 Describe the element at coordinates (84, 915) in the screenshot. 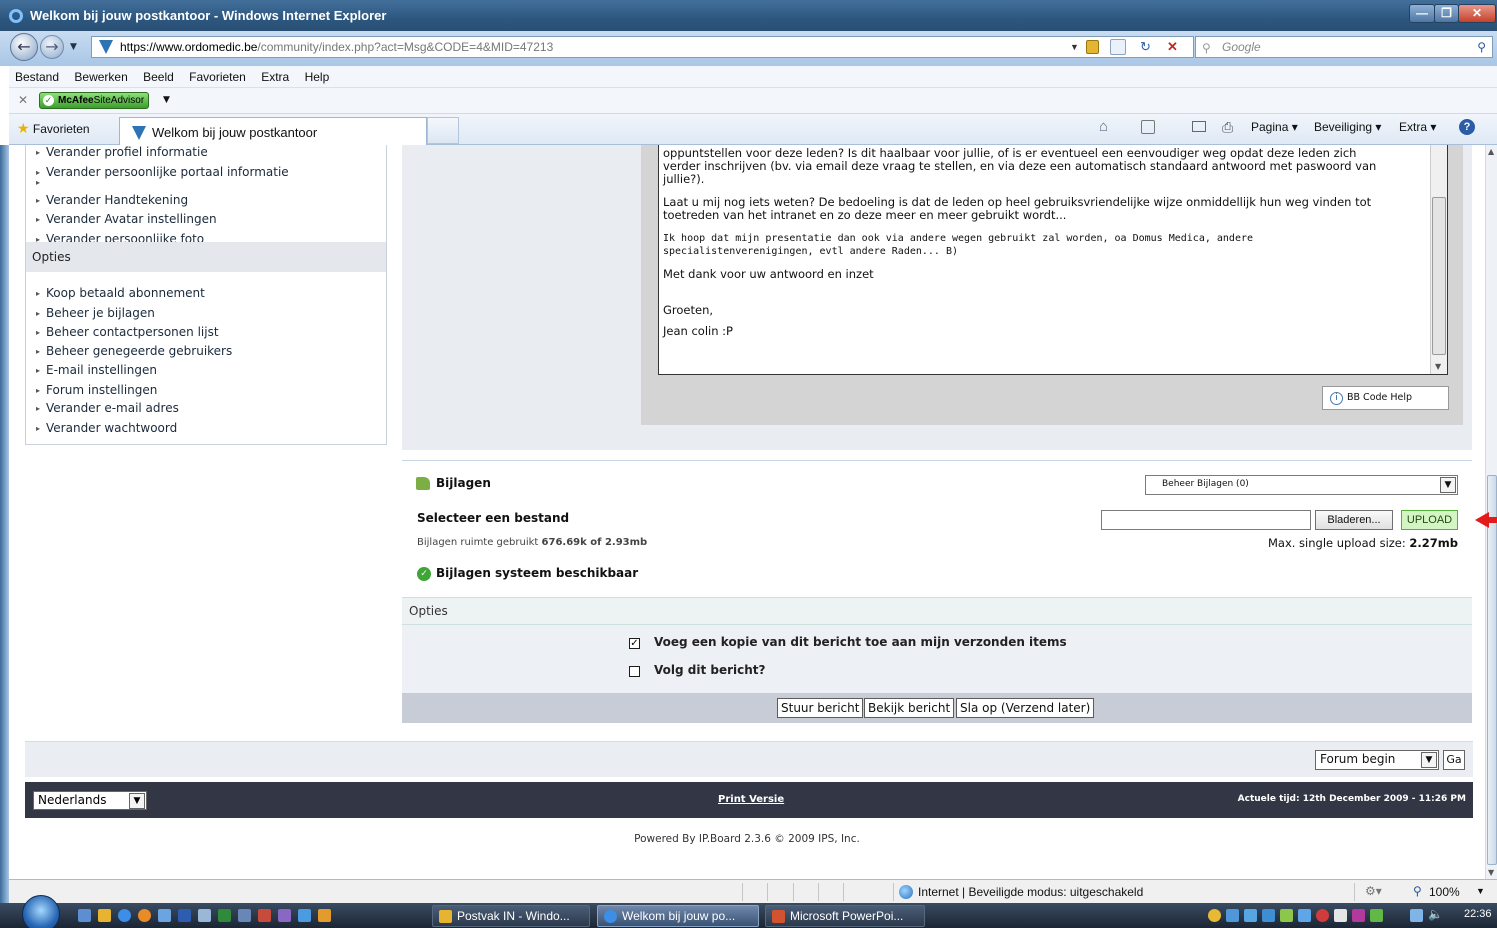

I see `show-desktop-icon` at that location.